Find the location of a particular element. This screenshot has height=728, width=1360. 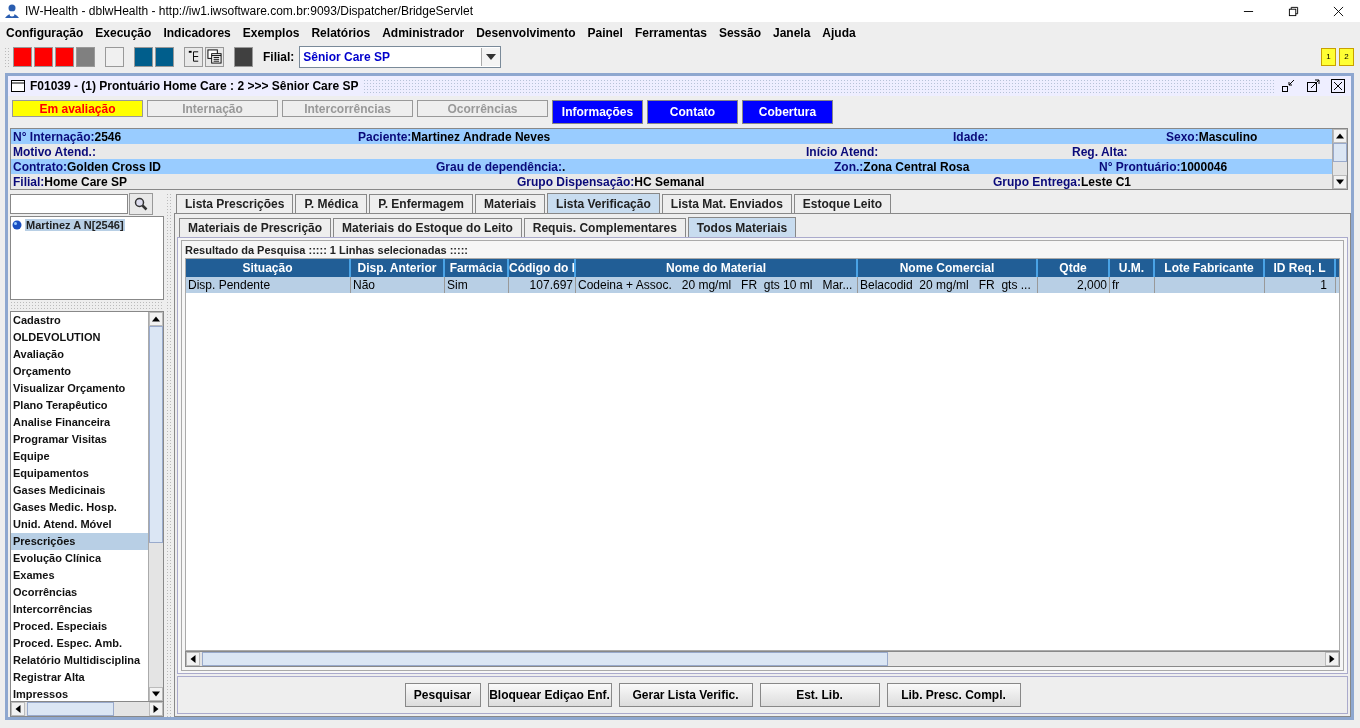

side-menu-item: Proced. Espec. Amb. is located at coordinates (79, 643).